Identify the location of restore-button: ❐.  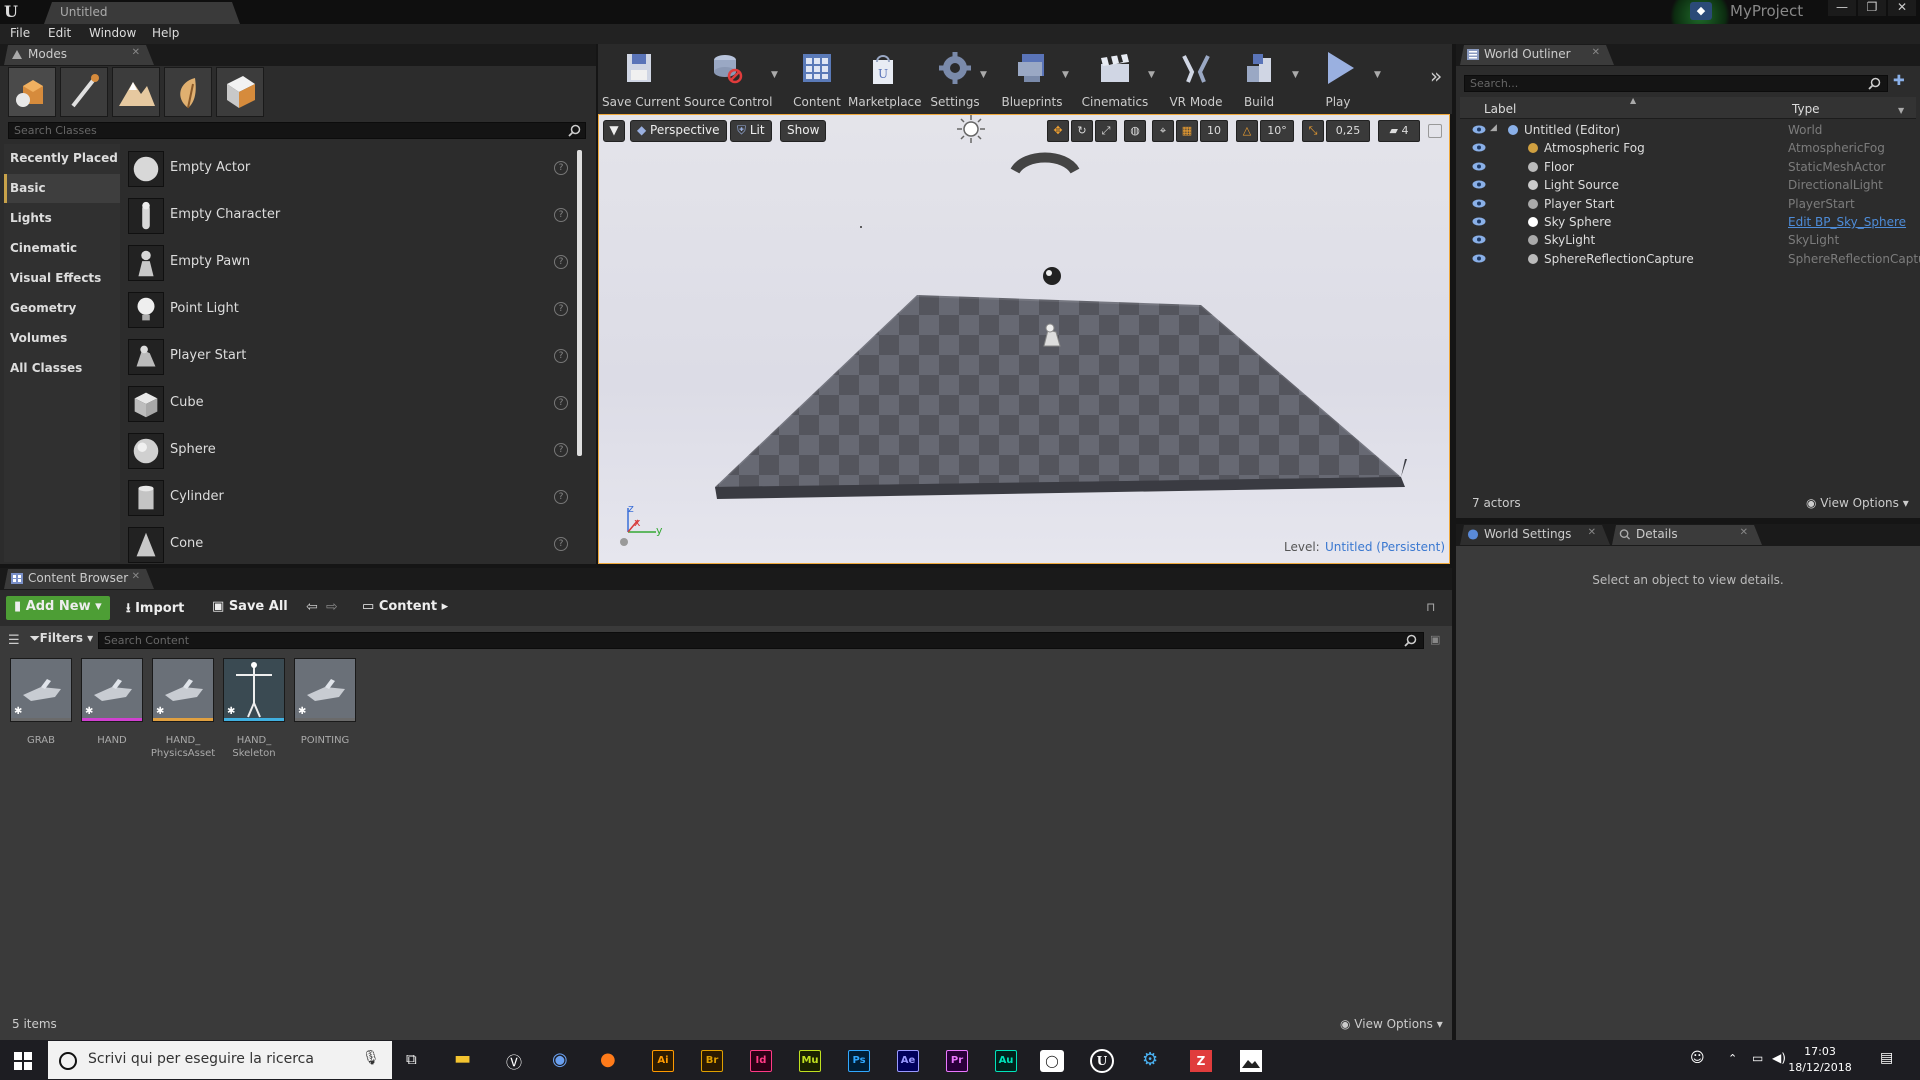
(1872, 8).